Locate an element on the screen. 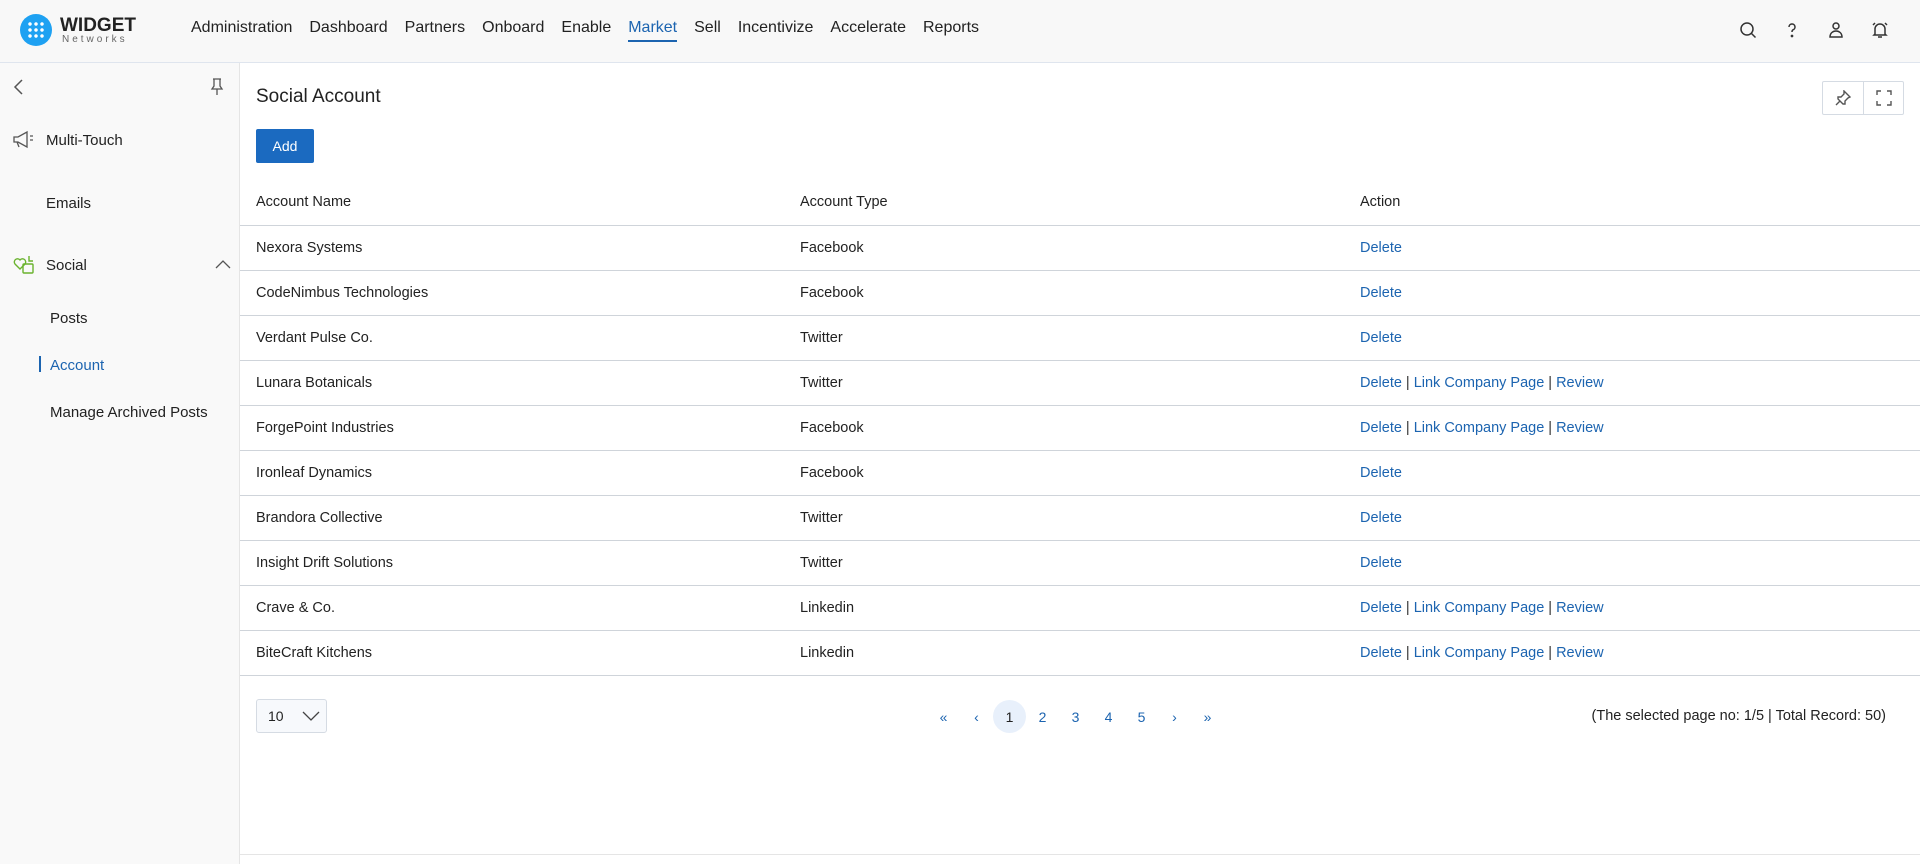 The width and height of the screenshot is (1920, 864). page-1-button: 1 is located at coordinates (1009, 716).